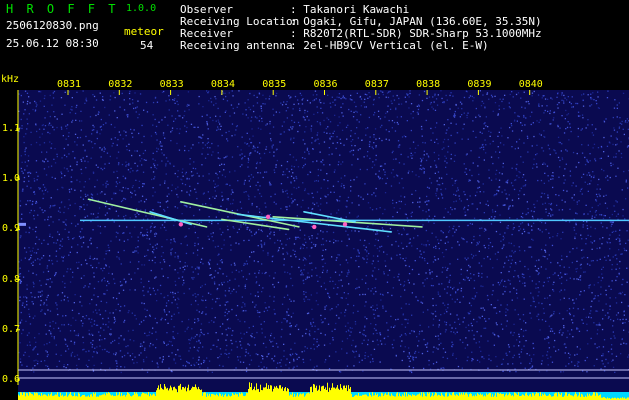 This screenshot has width=629, height=400. What do you see at coordinates (325, 84) in the screenshot?
I see `x-tick-0836: 0836` at bounding box center [325, 84].